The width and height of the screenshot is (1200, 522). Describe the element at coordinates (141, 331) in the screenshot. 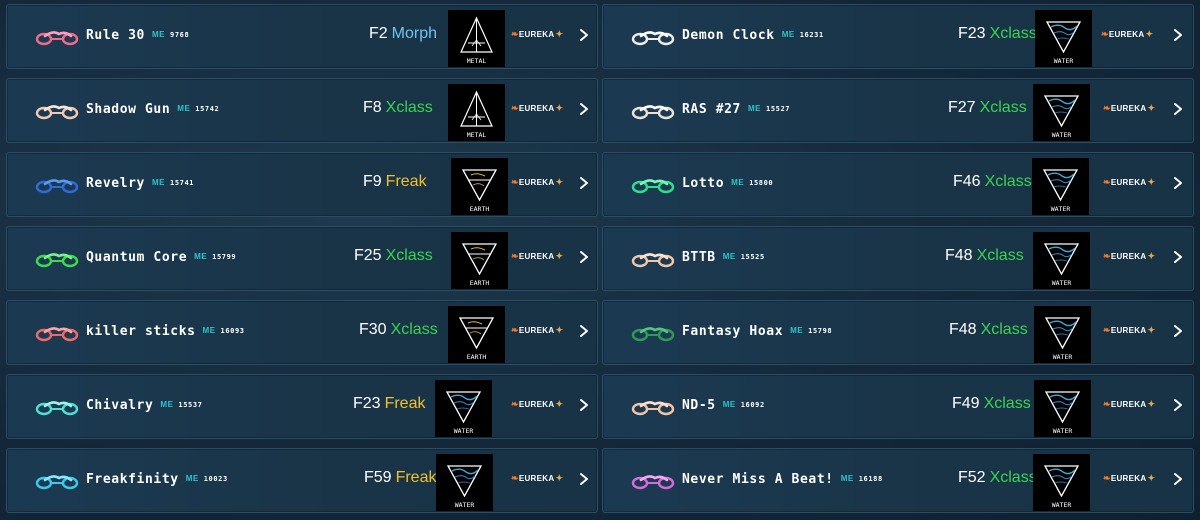

I see `rider-name: killer sticks` at that location.